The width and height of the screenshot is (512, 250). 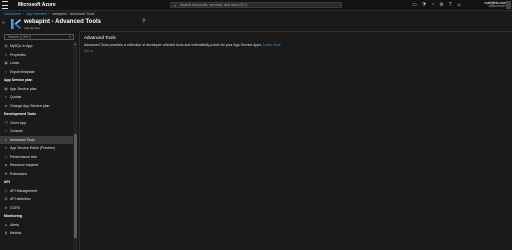 What do you see at coordinates (75, 44) in the screenshot?
I see `scroll-up-icon: ▴` at bounding box center [75, 44].